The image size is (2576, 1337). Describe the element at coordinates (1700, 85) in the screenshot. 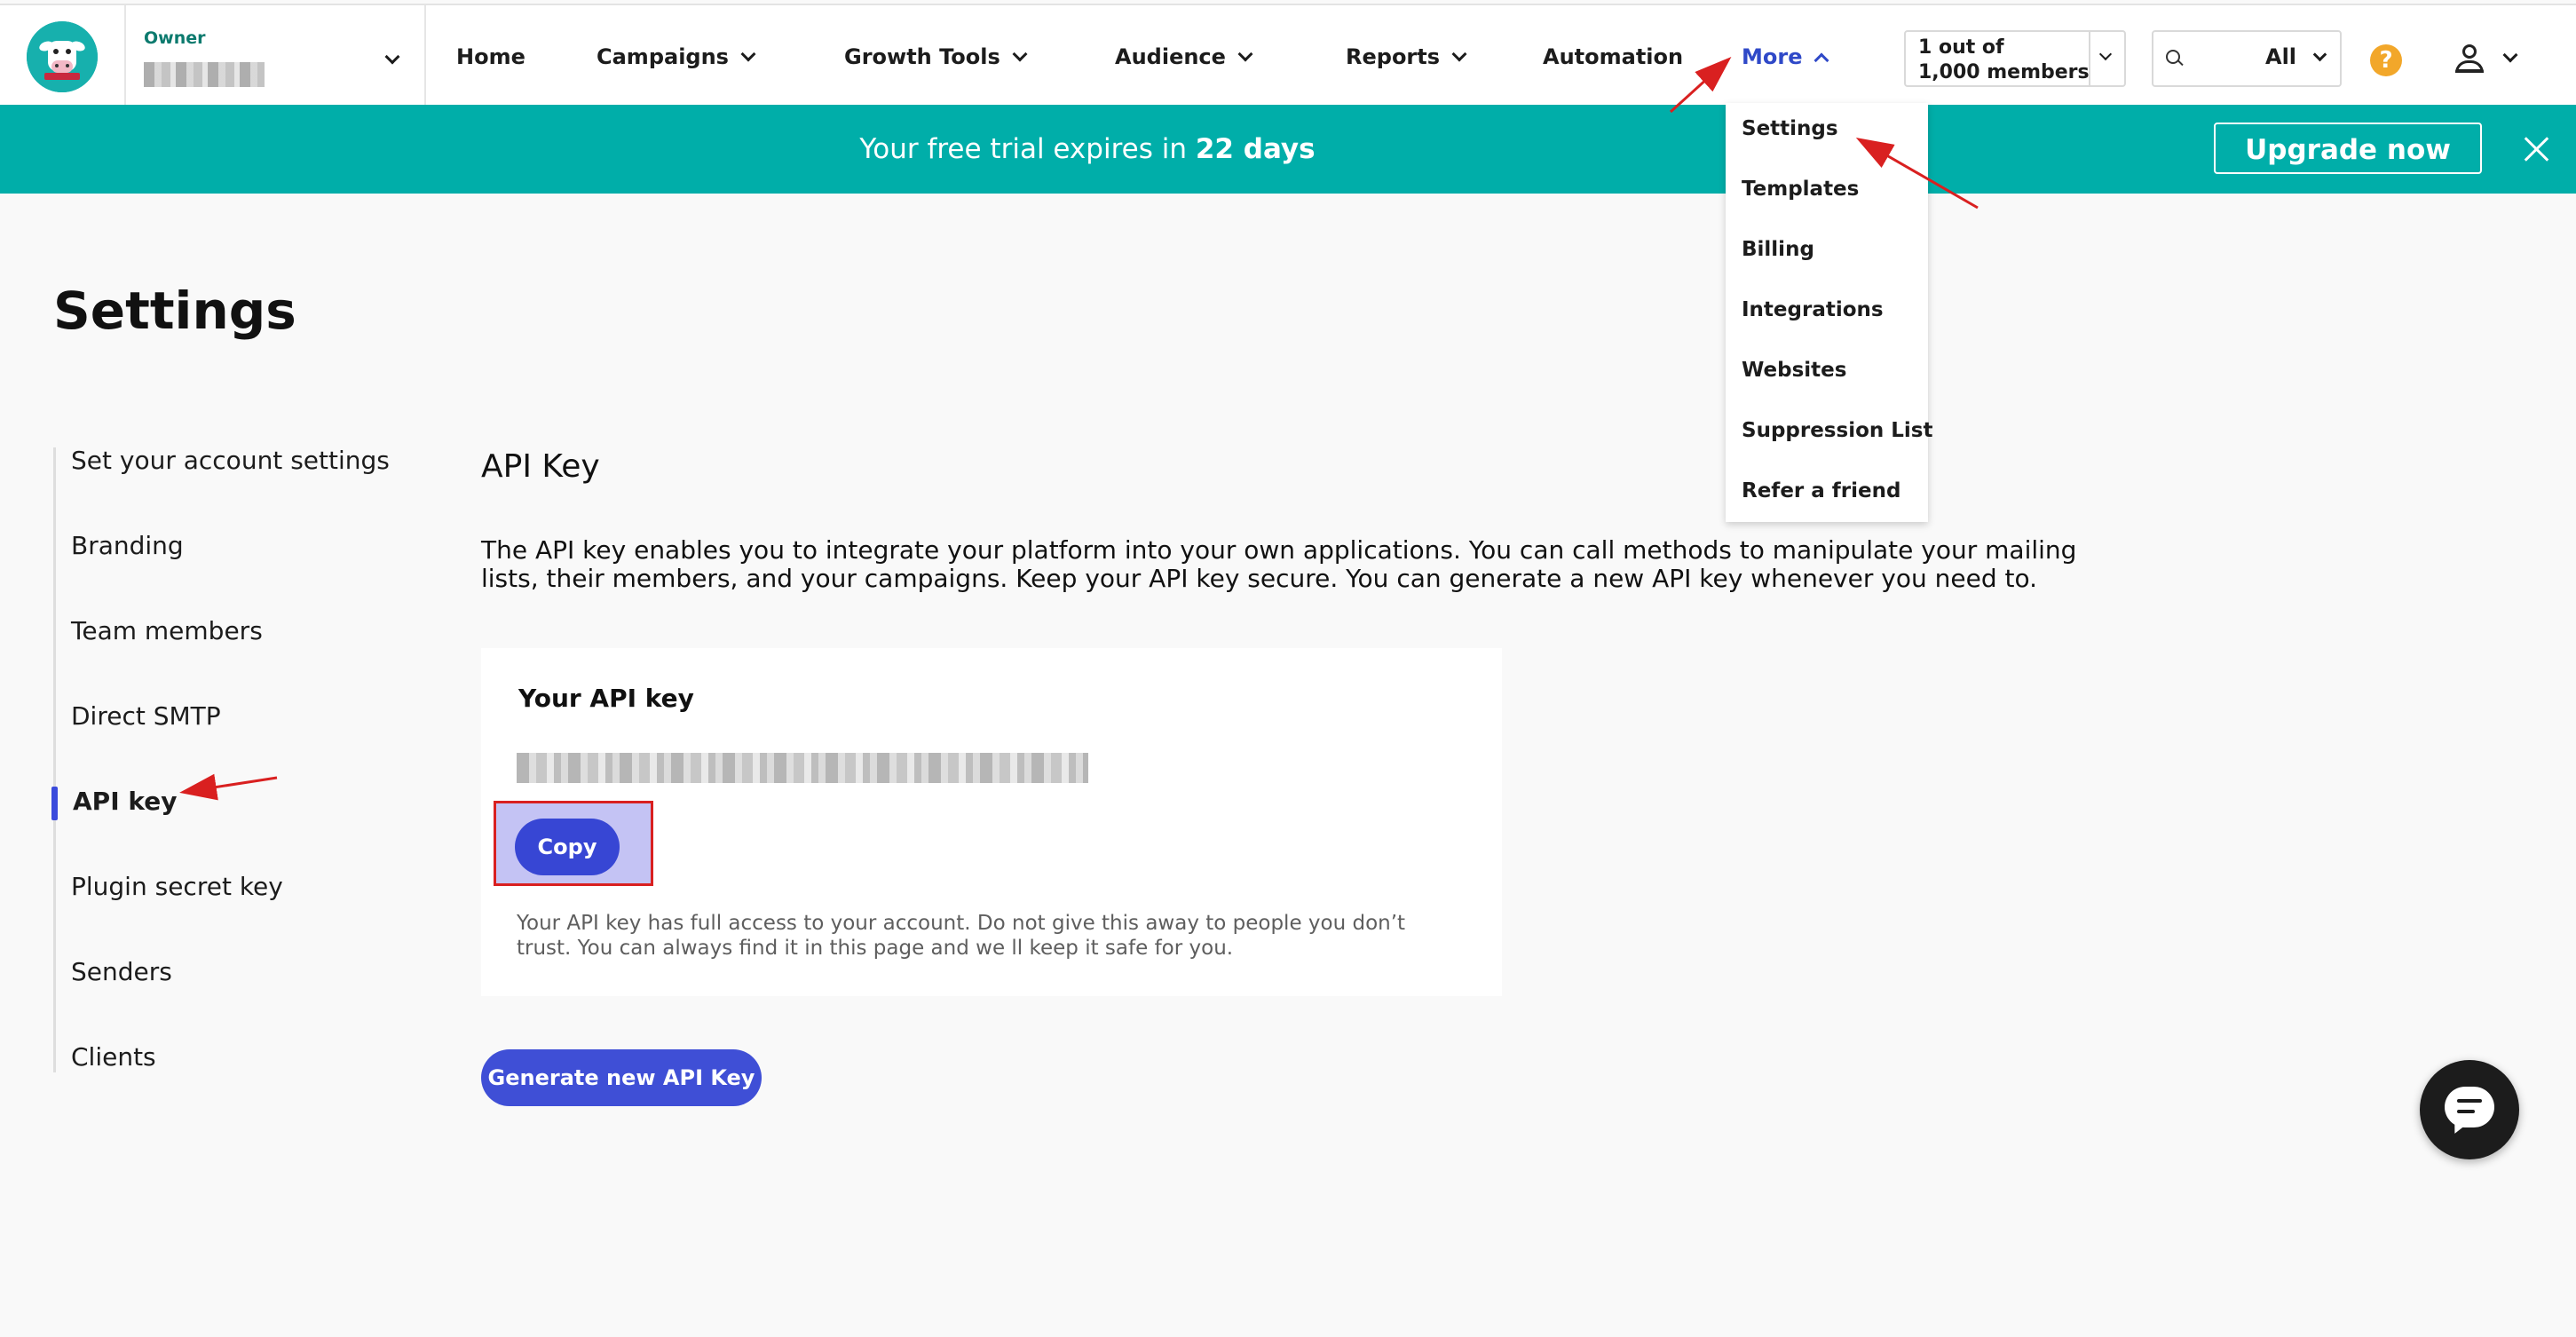

I see `annotation-arrow-more` at that location.